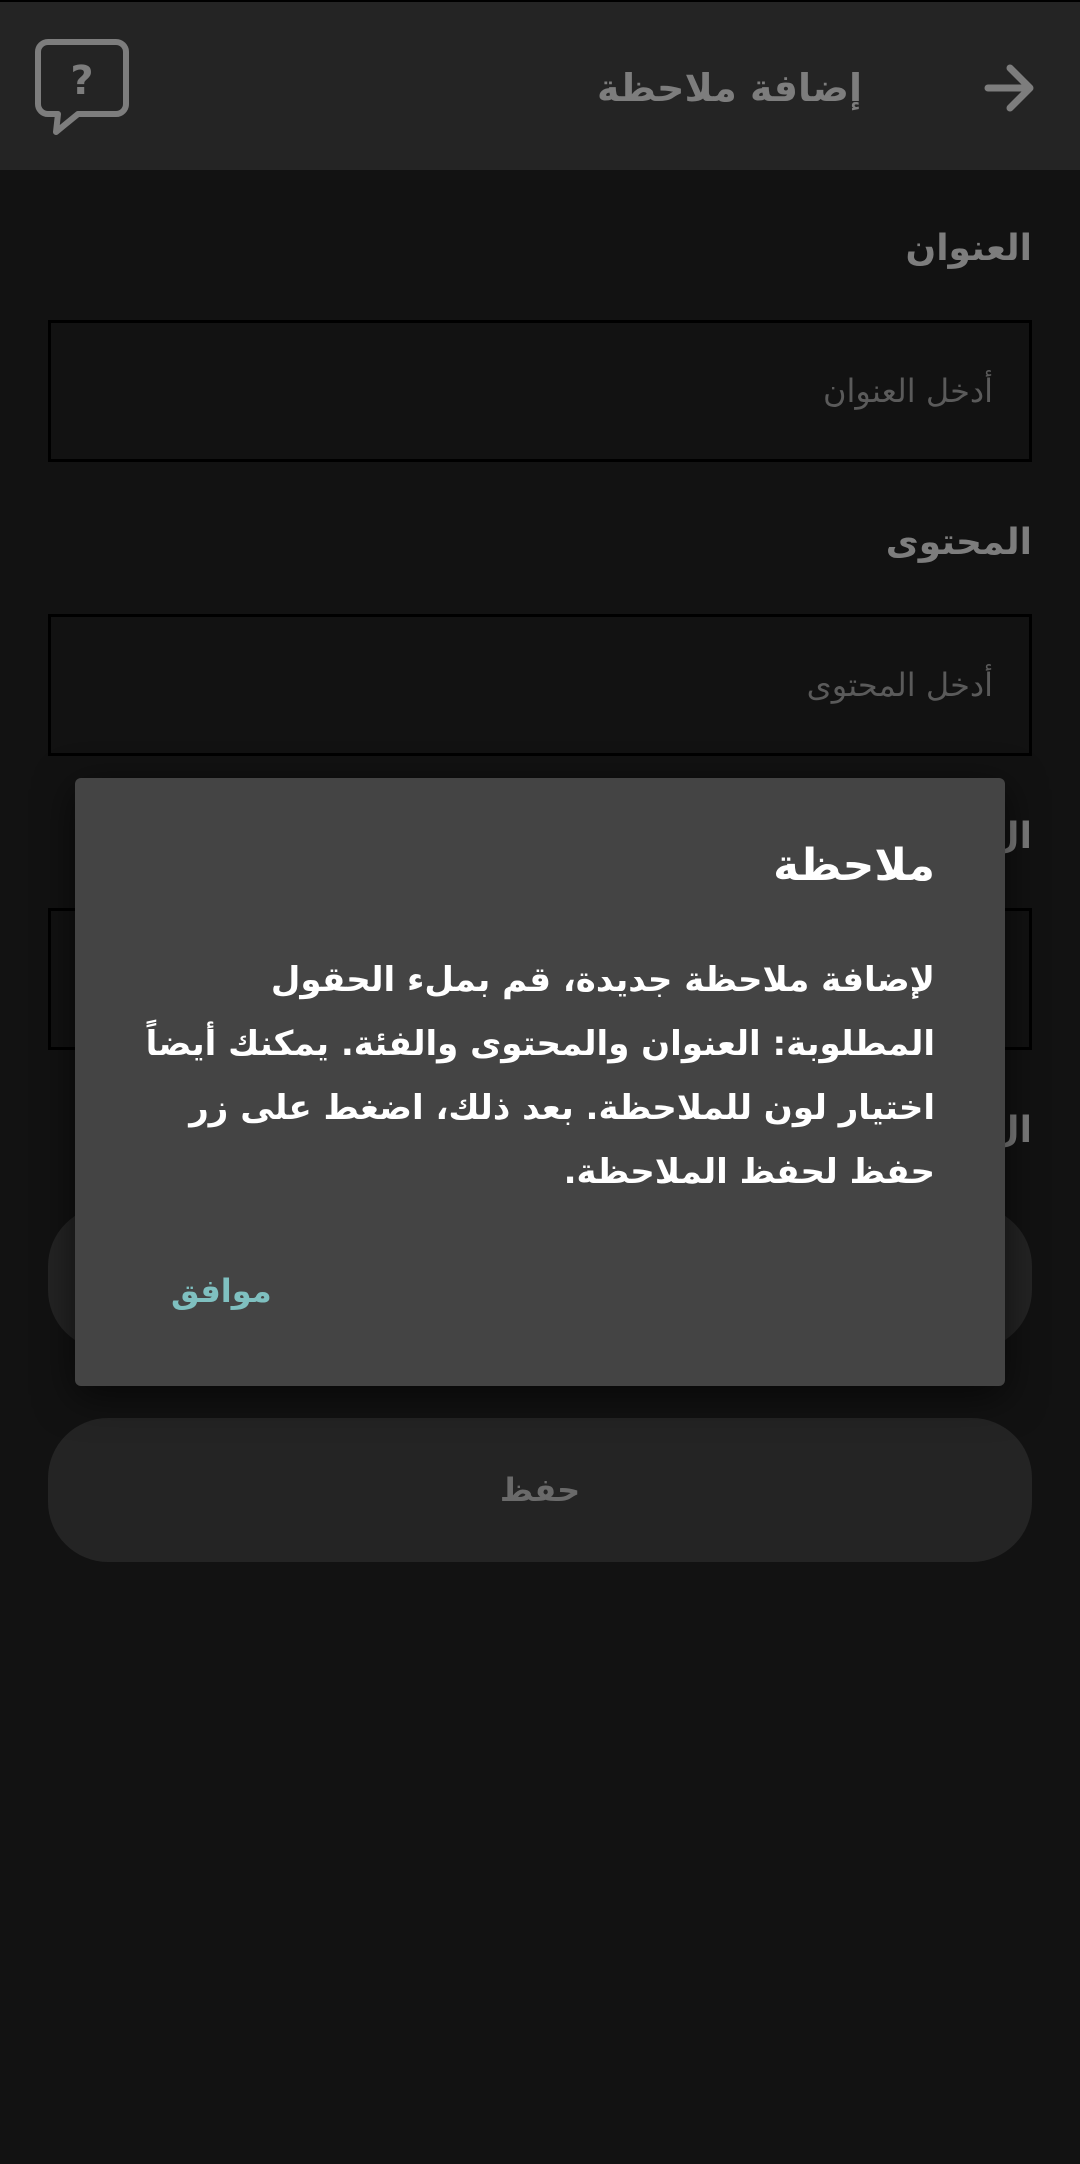 This screenshot has height=2164, width=1080. I want to click on ok-button: موافق, so click(221, 1291).